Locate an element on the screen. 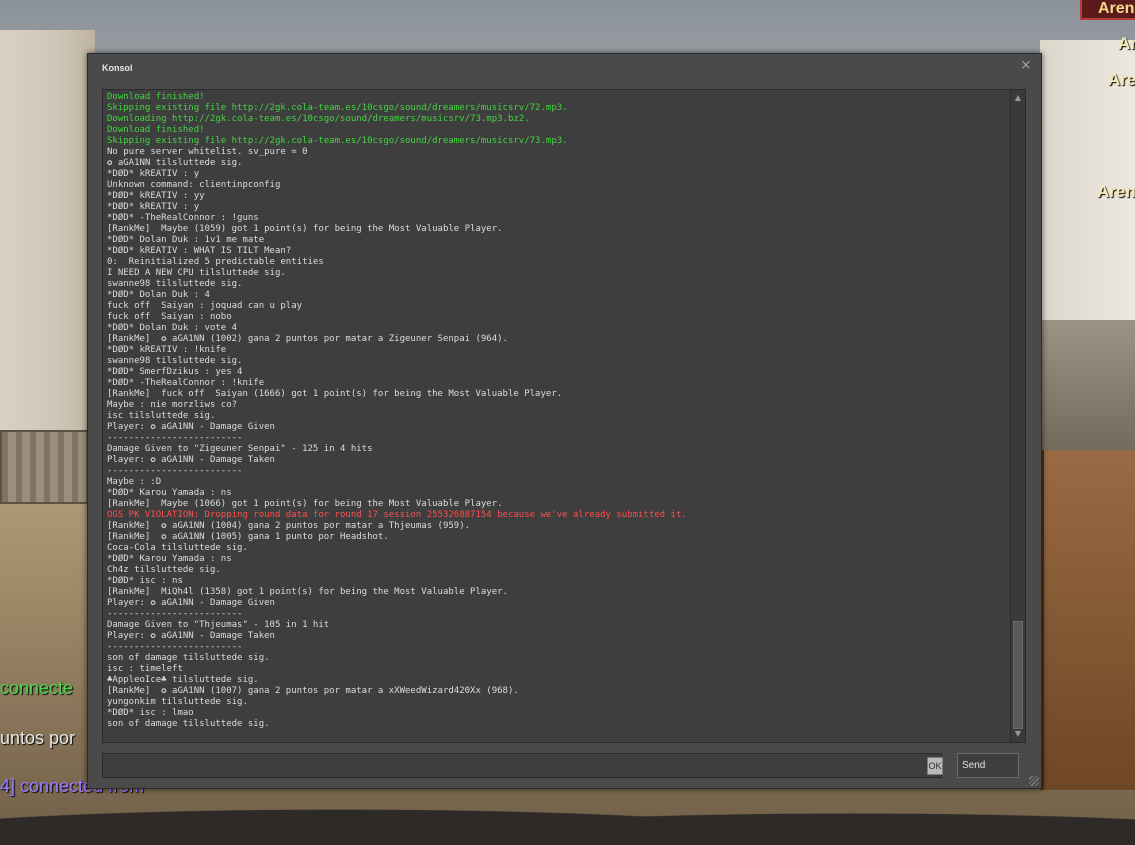 The image size is (1135, 845). log-line: *DØD* Dolan Duk : vote 4 is located at coordinates (172, 328).